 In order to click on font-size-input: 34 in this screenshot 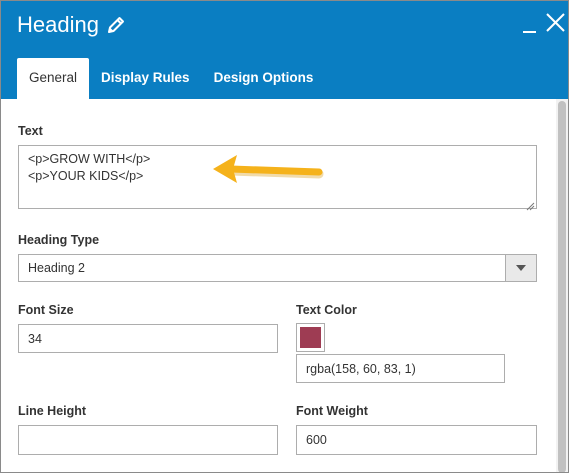, I will do `click(148, 338)`.